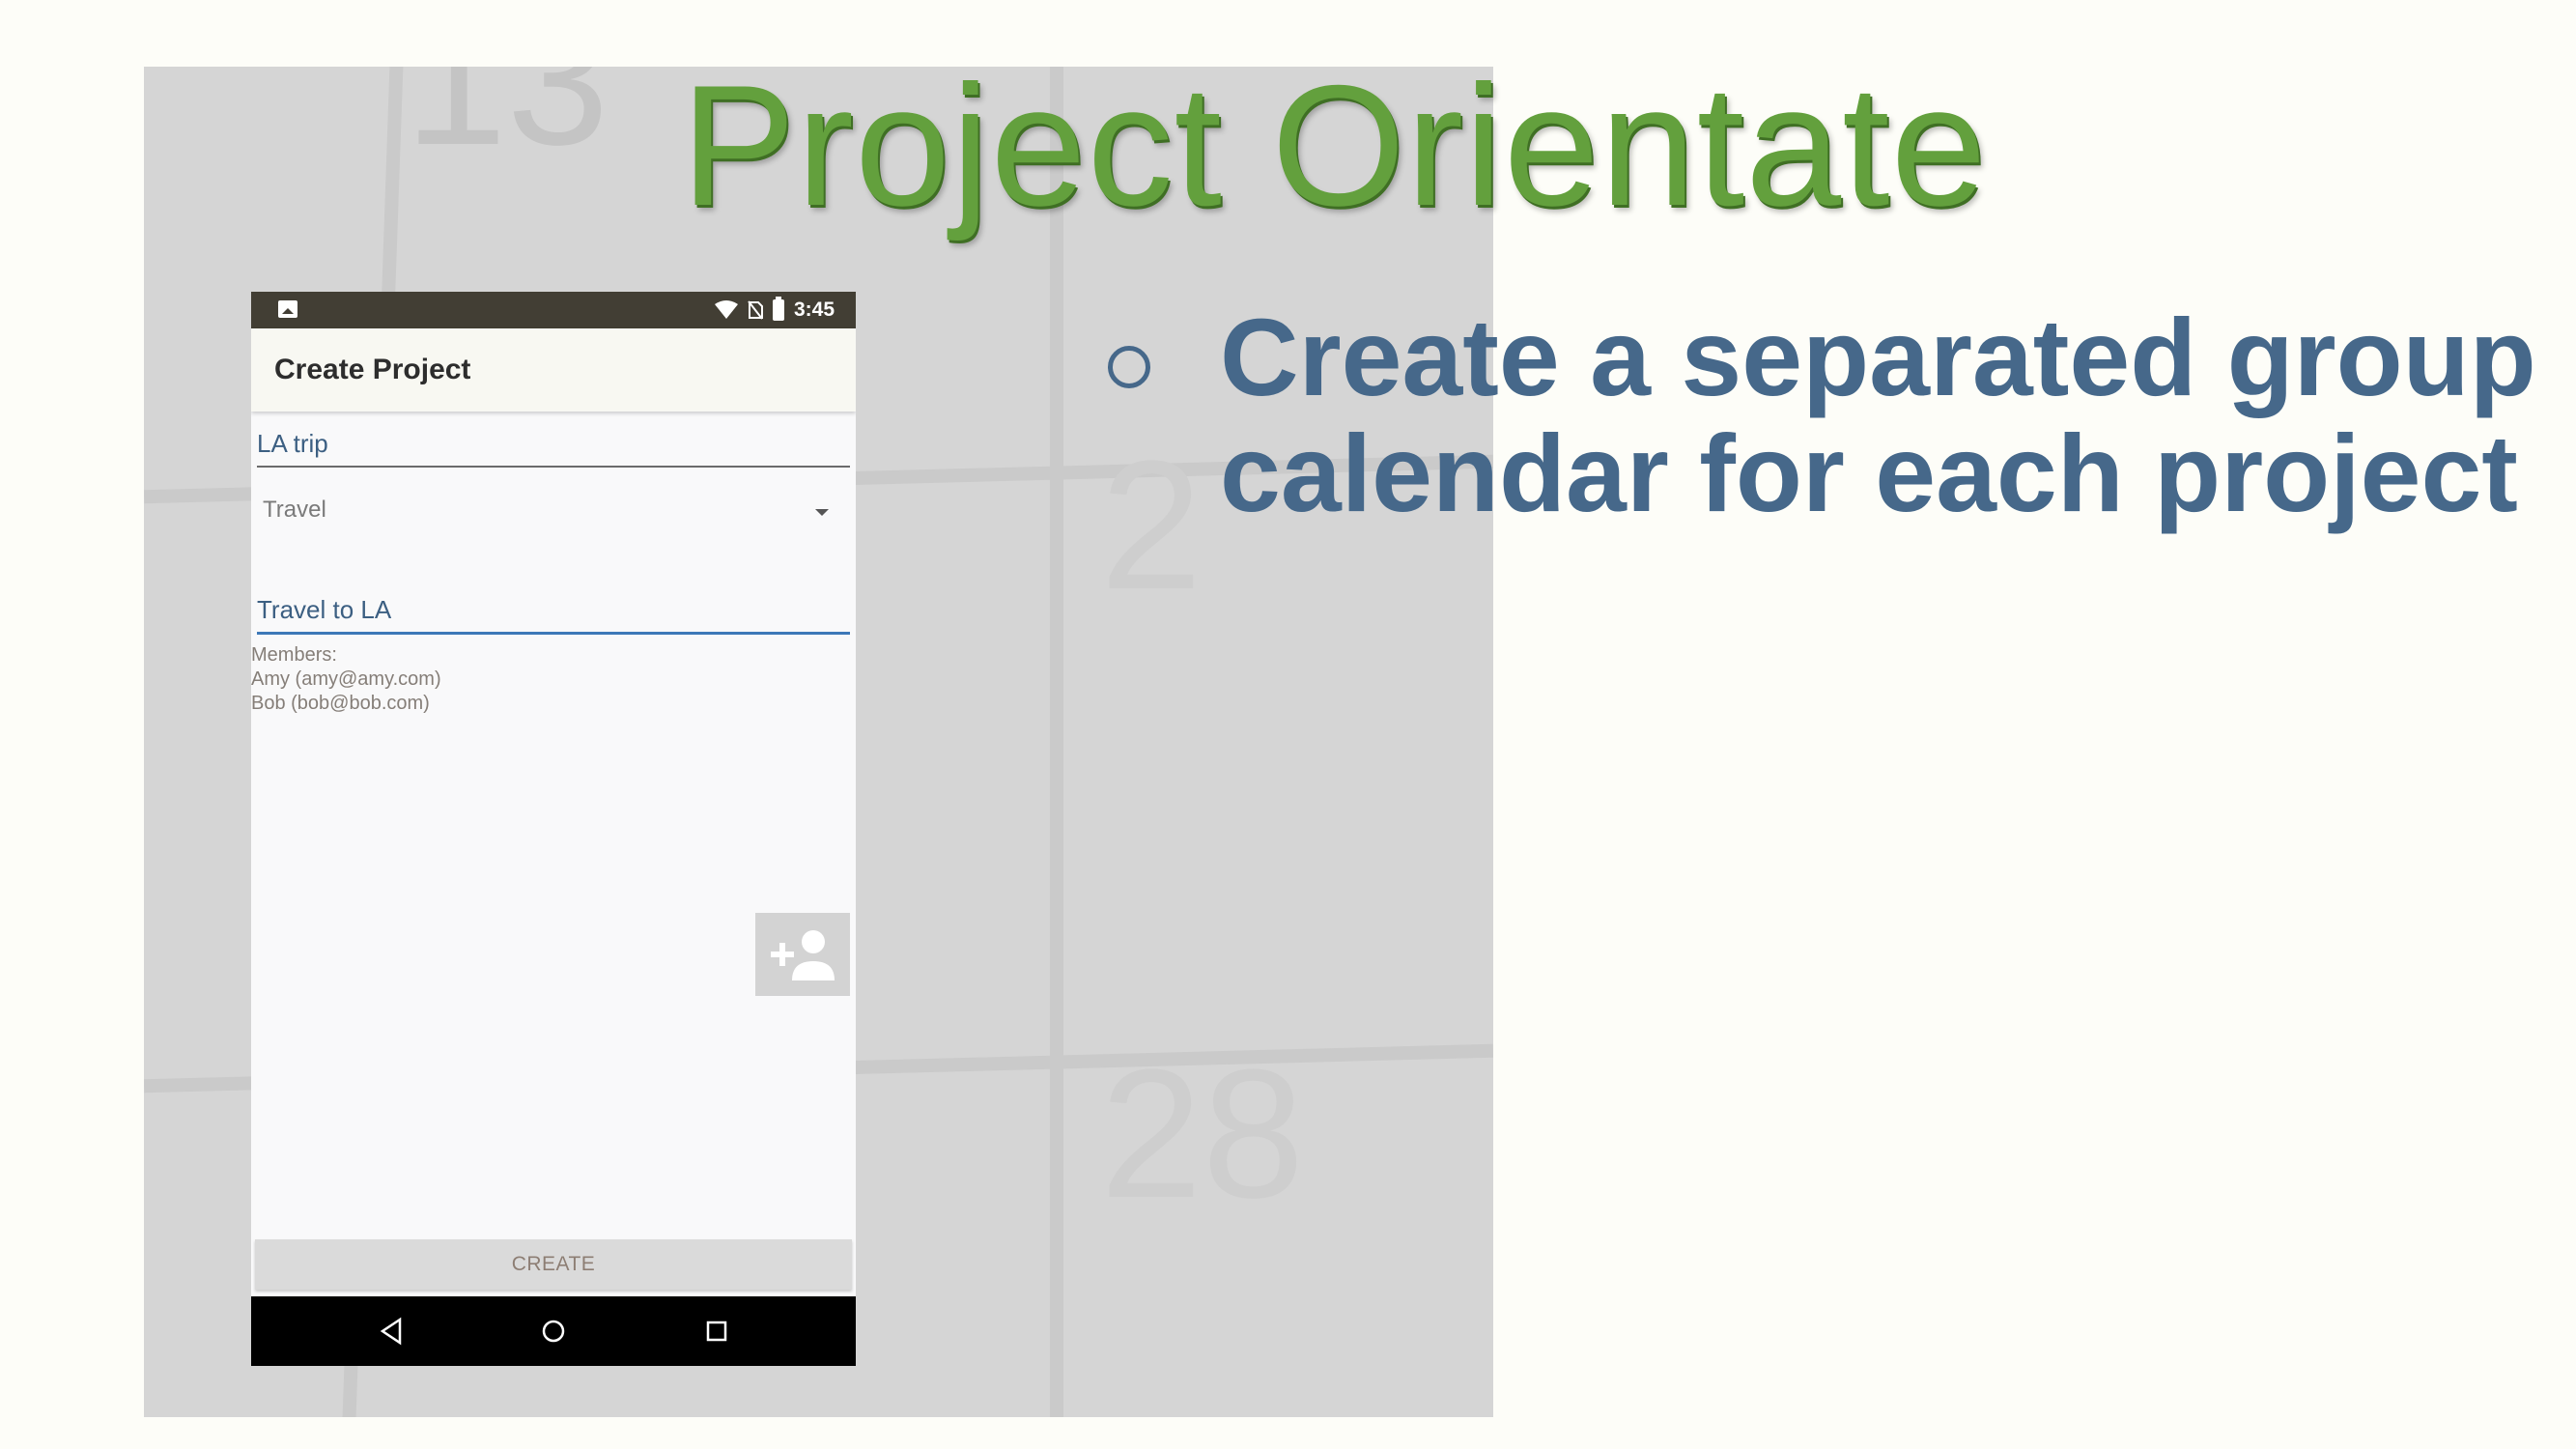 Image resolution: width=2576 pixels, height=1449 pixels. I want to click on add-member-button, so click(802, 954).